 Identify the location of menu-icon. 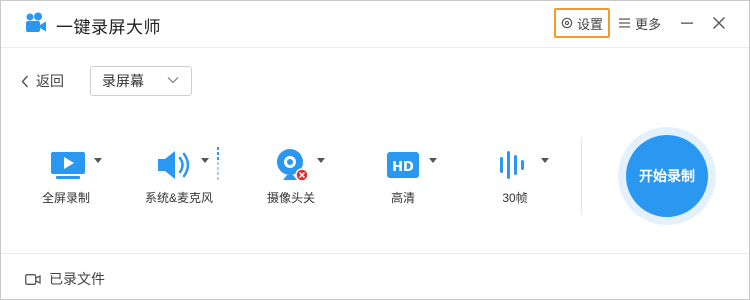
(624, 23).